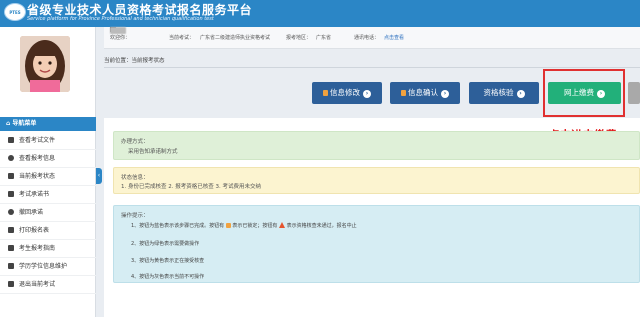 The width and height of the screenshot is (640, 317). Describe the element at coordinates (37, 248) in the screenshot. I see `sidebar-item-label: 考生报考指南` at that location.